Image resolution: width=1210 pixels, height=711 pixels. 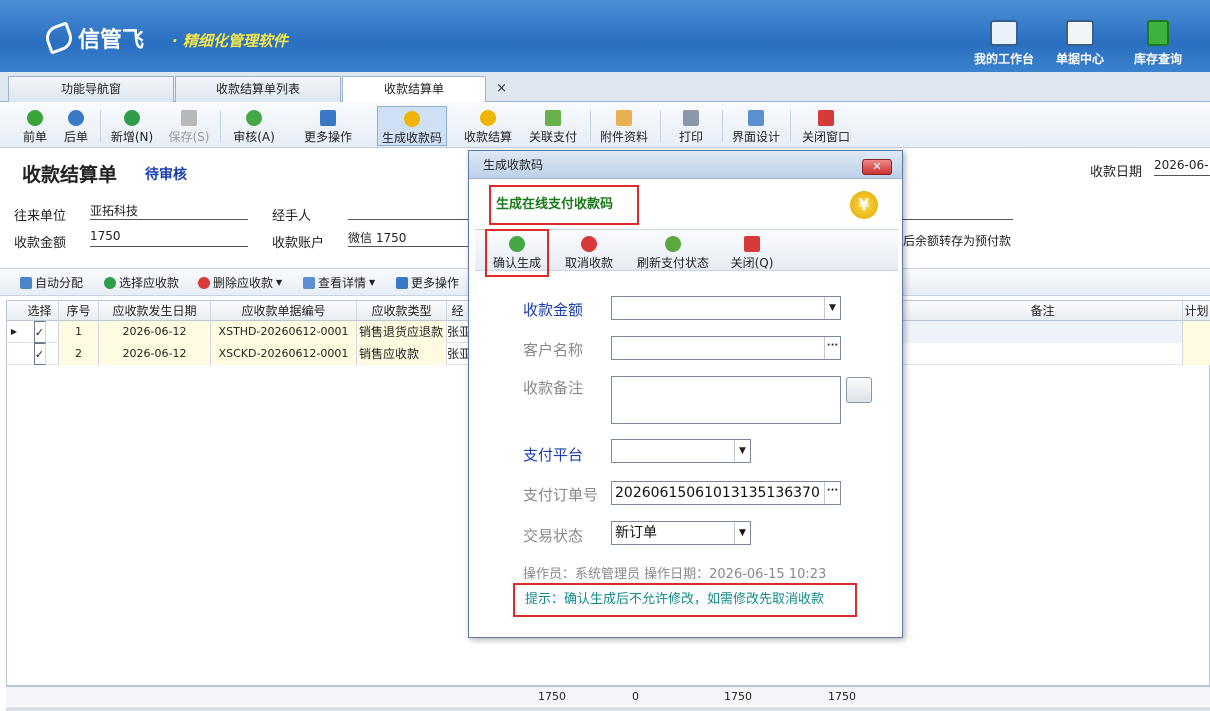 I want to click on total-adjust: 0, so click(x=635, y=696).